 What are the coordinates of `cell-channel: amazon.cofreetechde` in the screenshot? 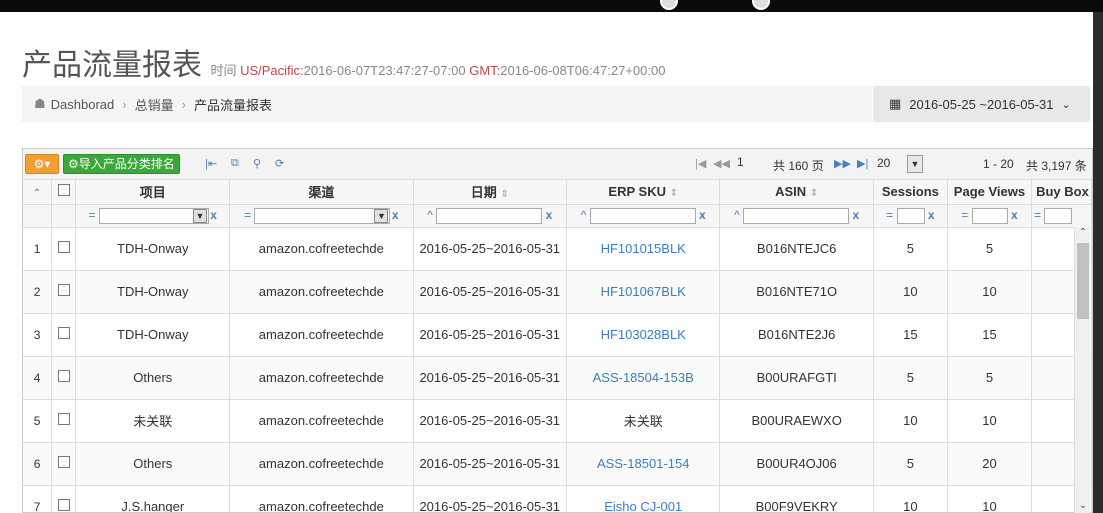 It's located at (321, 249).